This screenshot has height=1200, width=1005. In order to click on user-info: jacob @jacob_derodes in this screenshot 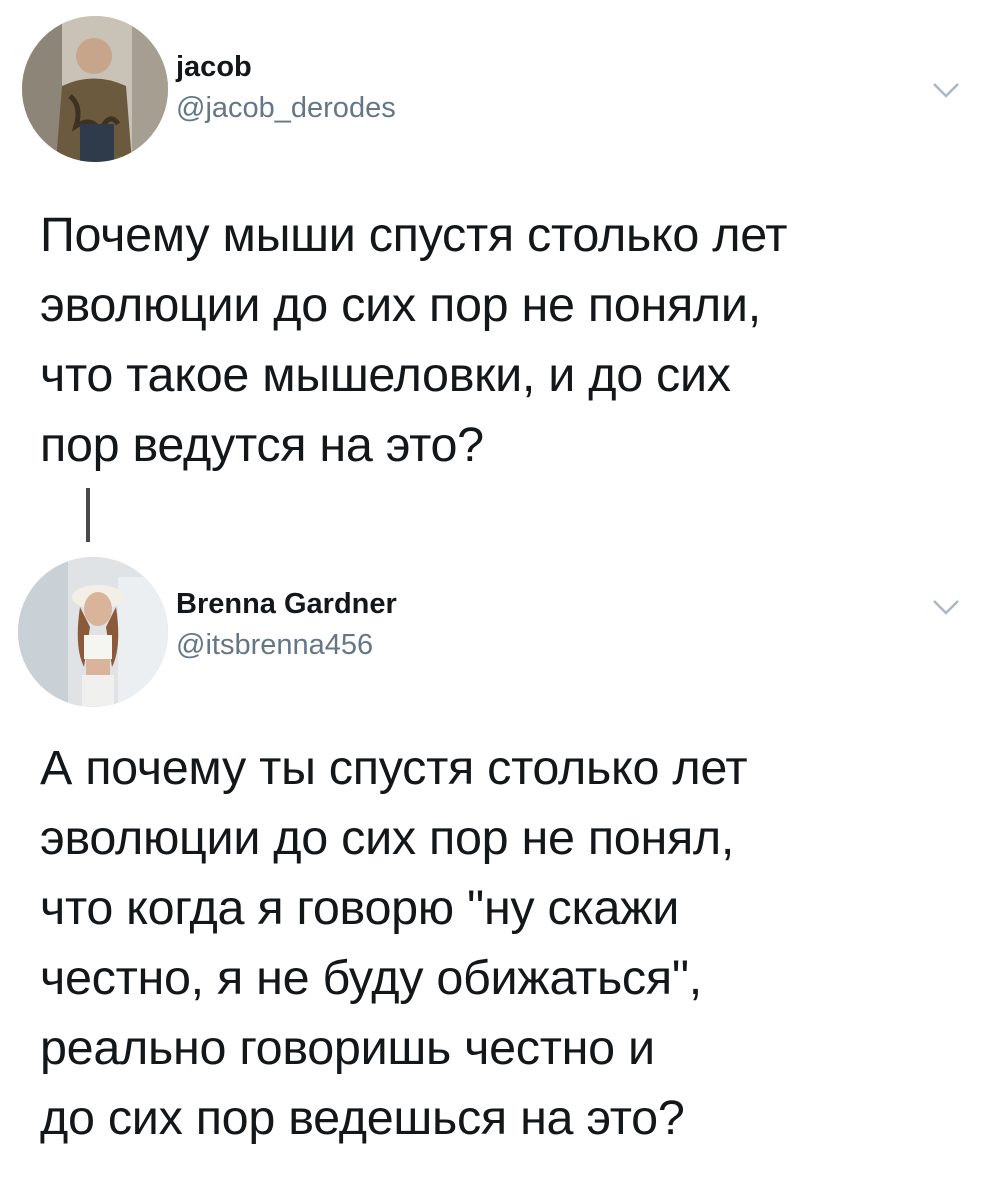, I will do `click(286, 88)`.